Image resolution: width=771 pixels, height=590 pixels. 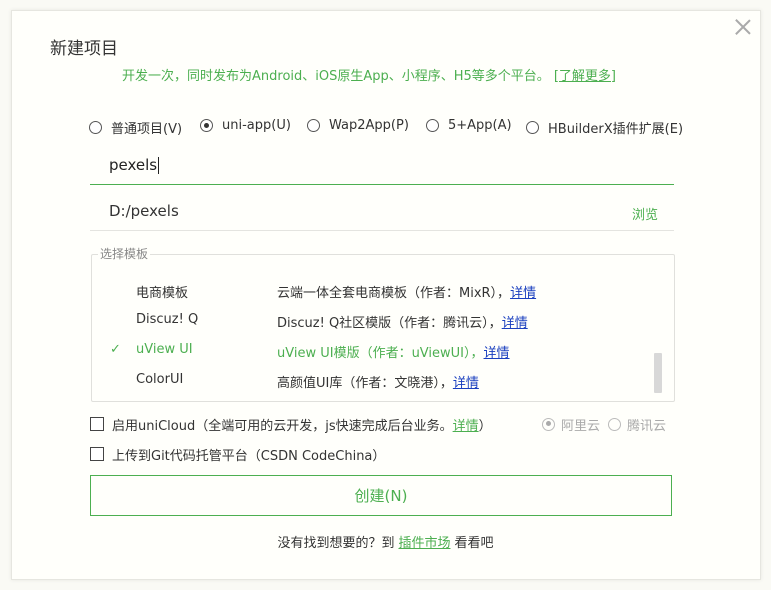 What do you see at coordinates (485, 426) in the screenshot?
I see `unicloud-suffix: ）` at bounding box center [485, 426].